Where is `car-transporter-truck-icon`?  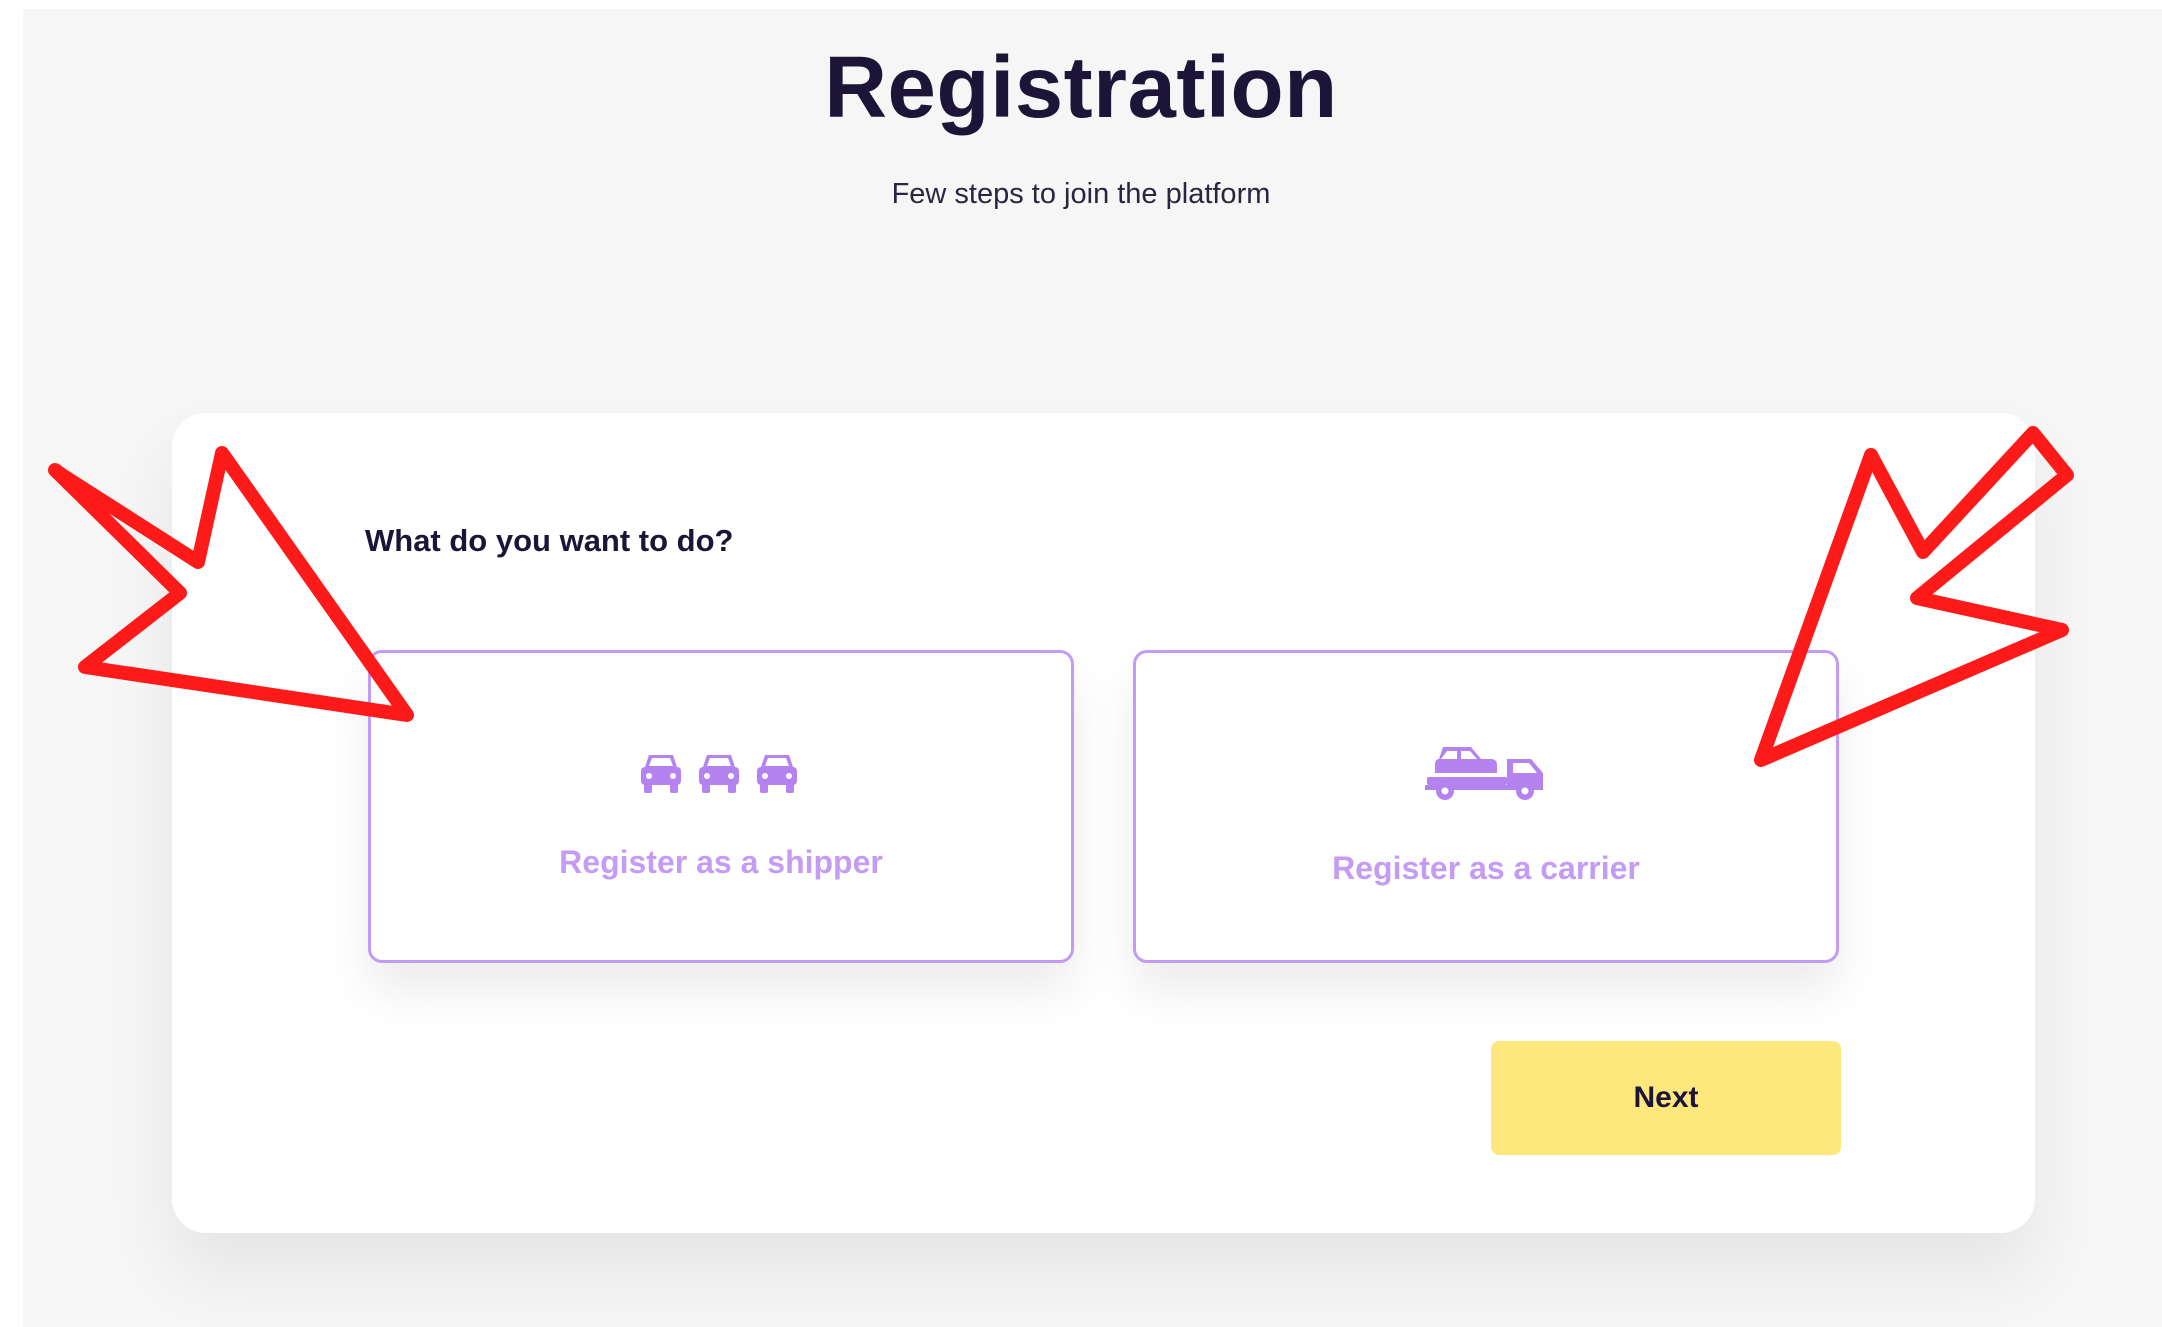 car-transporter-truck-icon is located at coordinates (1486, 775).